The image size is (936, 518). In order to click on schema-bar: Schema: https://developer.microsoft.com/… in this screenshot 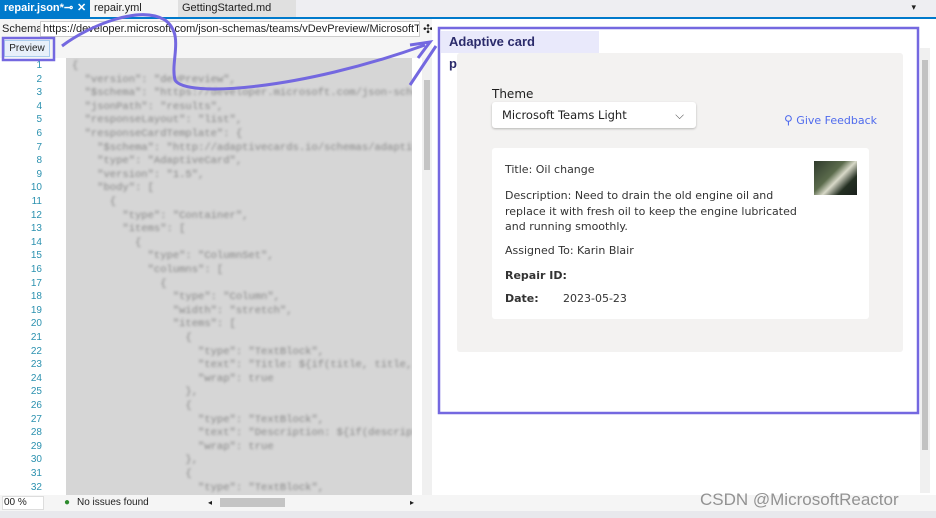, I will do `click(216, 29)`.